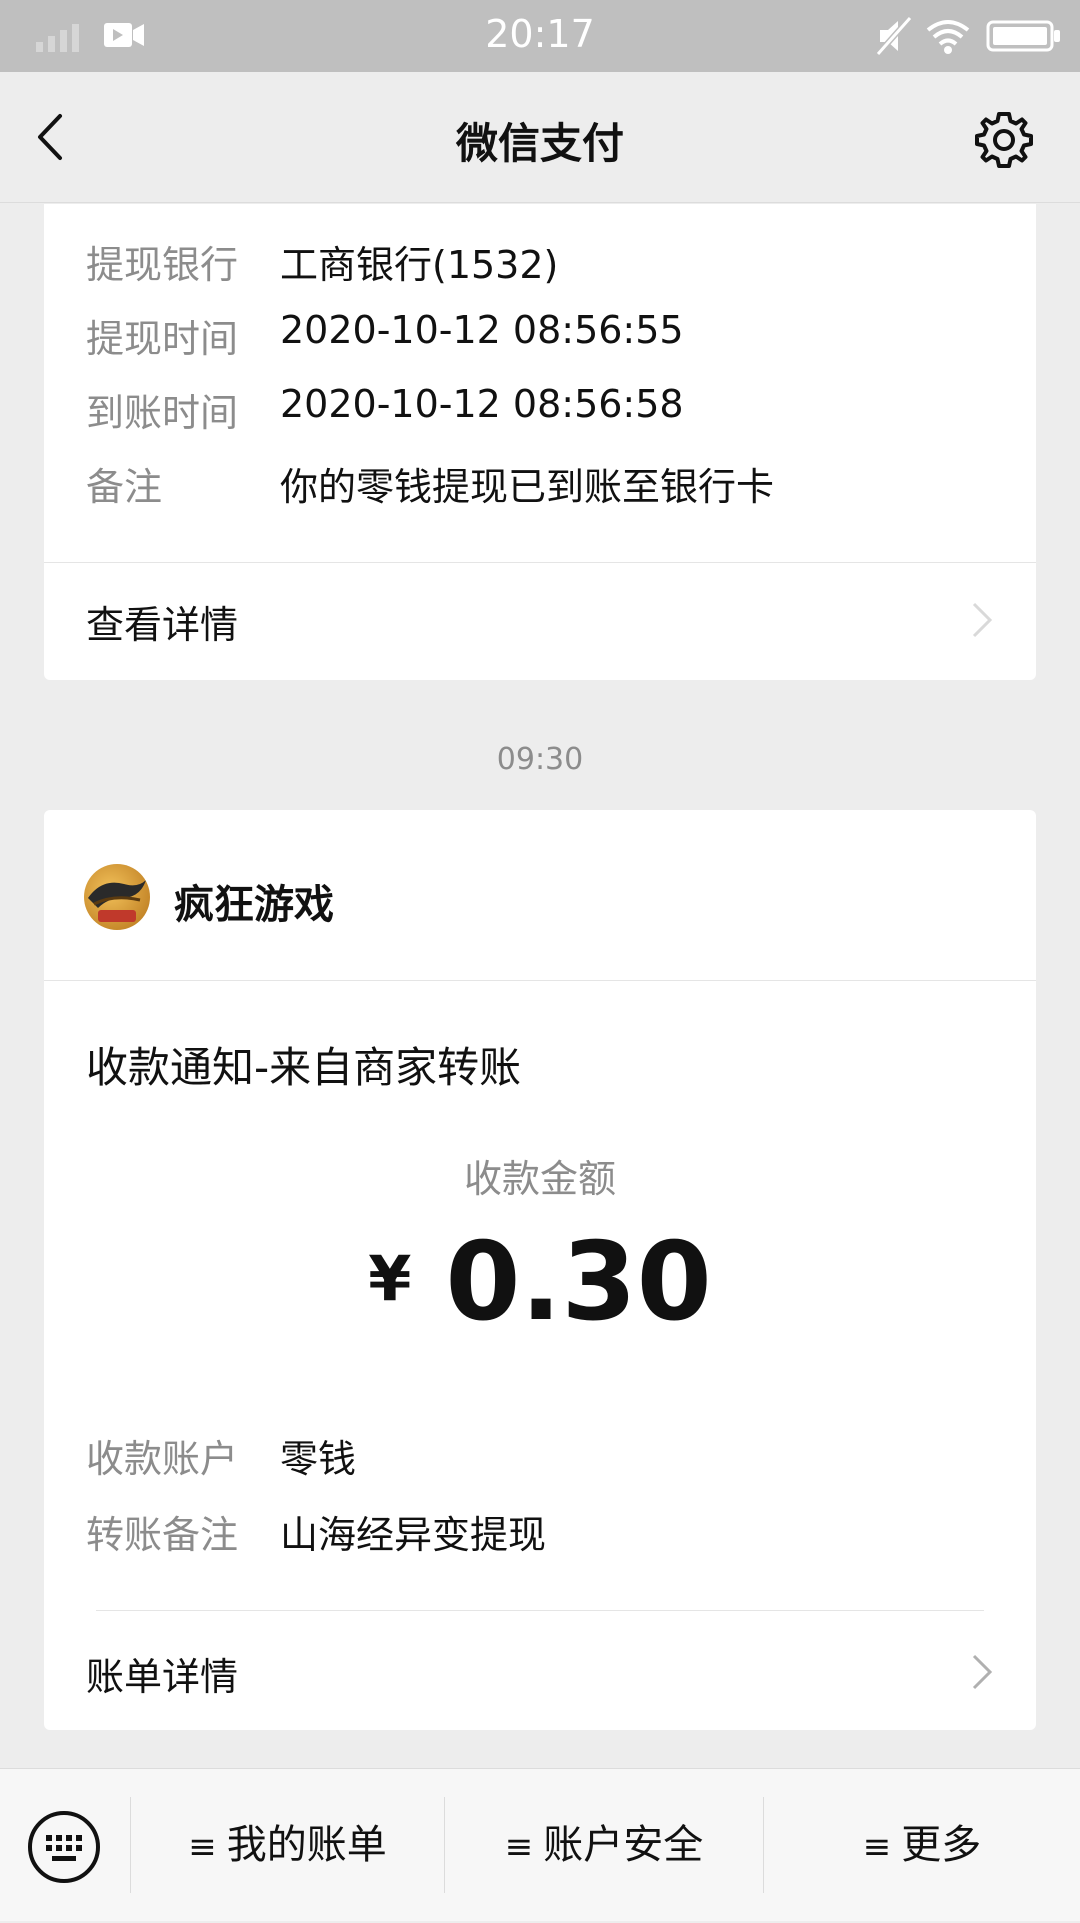 The image size is (1080, 1923). What do you see at coordinates (948, 37) in the screenshot?
I see `wifi-icon` at bounding box center [948, 37].